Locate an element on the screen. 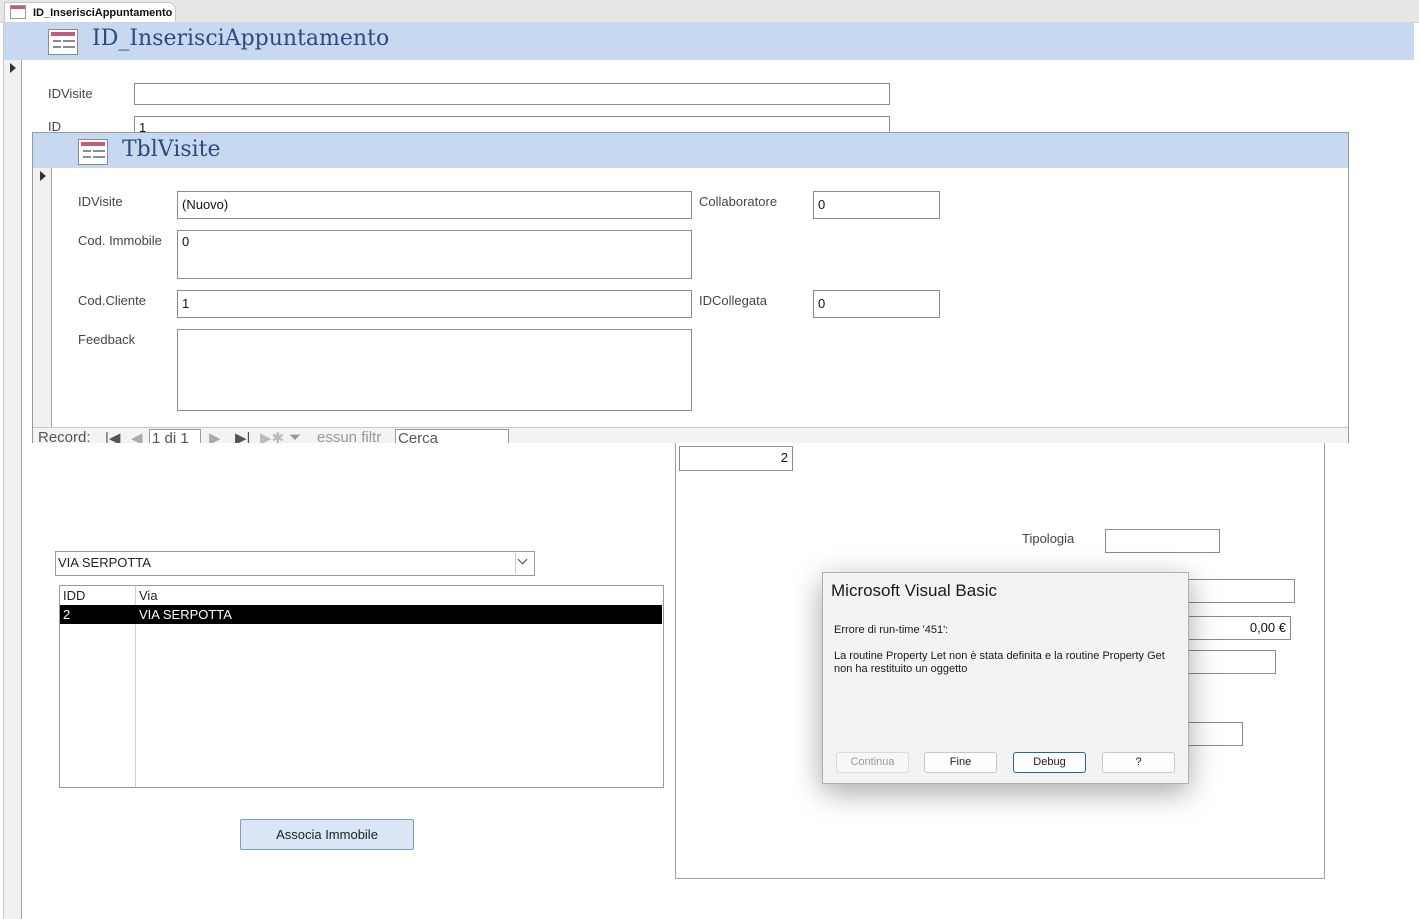 The height and width of the screenshot is (919, 1419). sub-idvisite-label: IDVisite is located at coordinates (100, 201).